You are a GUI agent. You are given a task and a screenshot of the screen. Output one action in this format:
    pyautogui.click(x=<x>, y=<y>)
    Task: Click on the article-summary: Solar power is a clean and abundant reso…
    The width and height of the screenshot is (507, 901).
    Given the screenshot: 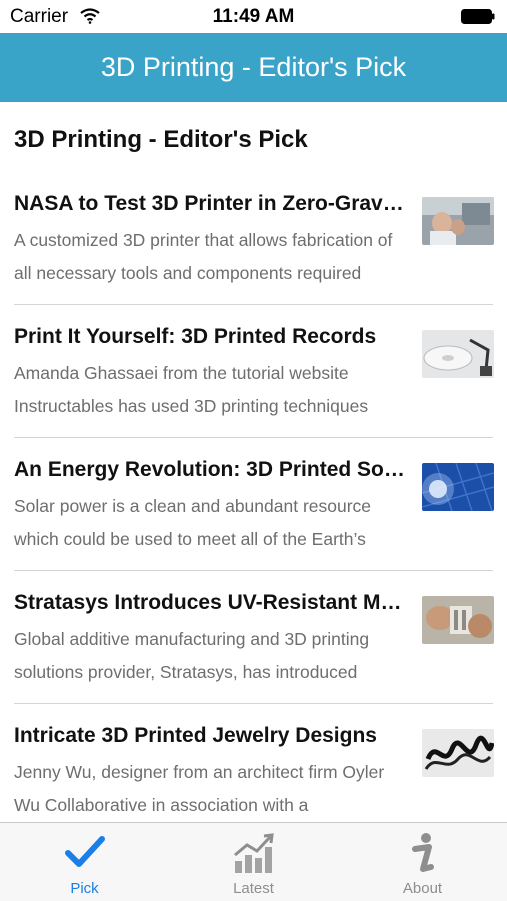 What is the action you would take?
    pyautogui.click(x=193, y=522)
    